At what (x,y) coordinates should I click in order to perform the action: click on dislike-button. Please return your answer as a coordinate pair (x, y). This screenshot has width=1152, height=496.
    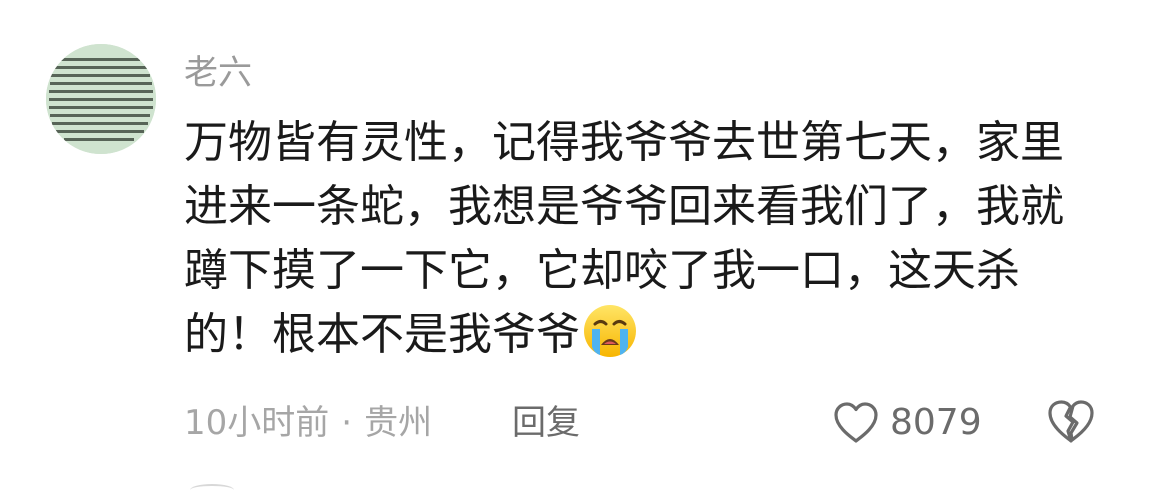
    Looking at the image, I should click on (1071, 422).